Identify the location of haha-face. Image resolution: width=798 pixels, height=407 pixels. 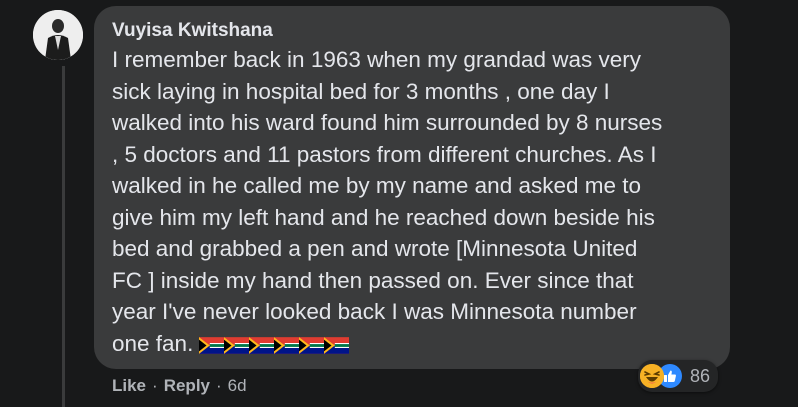
(652, 376).